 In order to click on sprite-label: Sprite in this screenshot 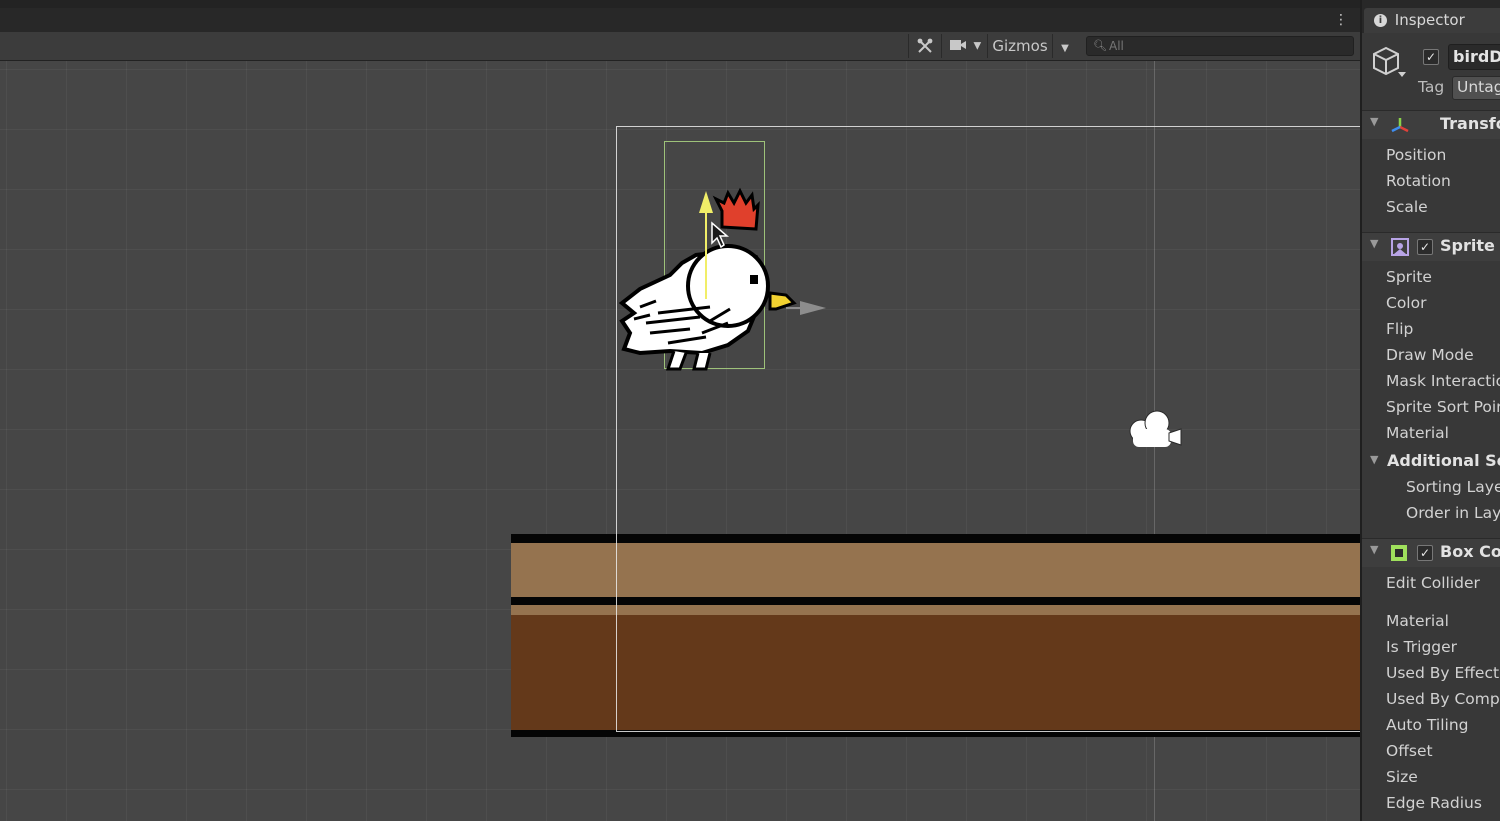, I will do `click(1409, 277)`.